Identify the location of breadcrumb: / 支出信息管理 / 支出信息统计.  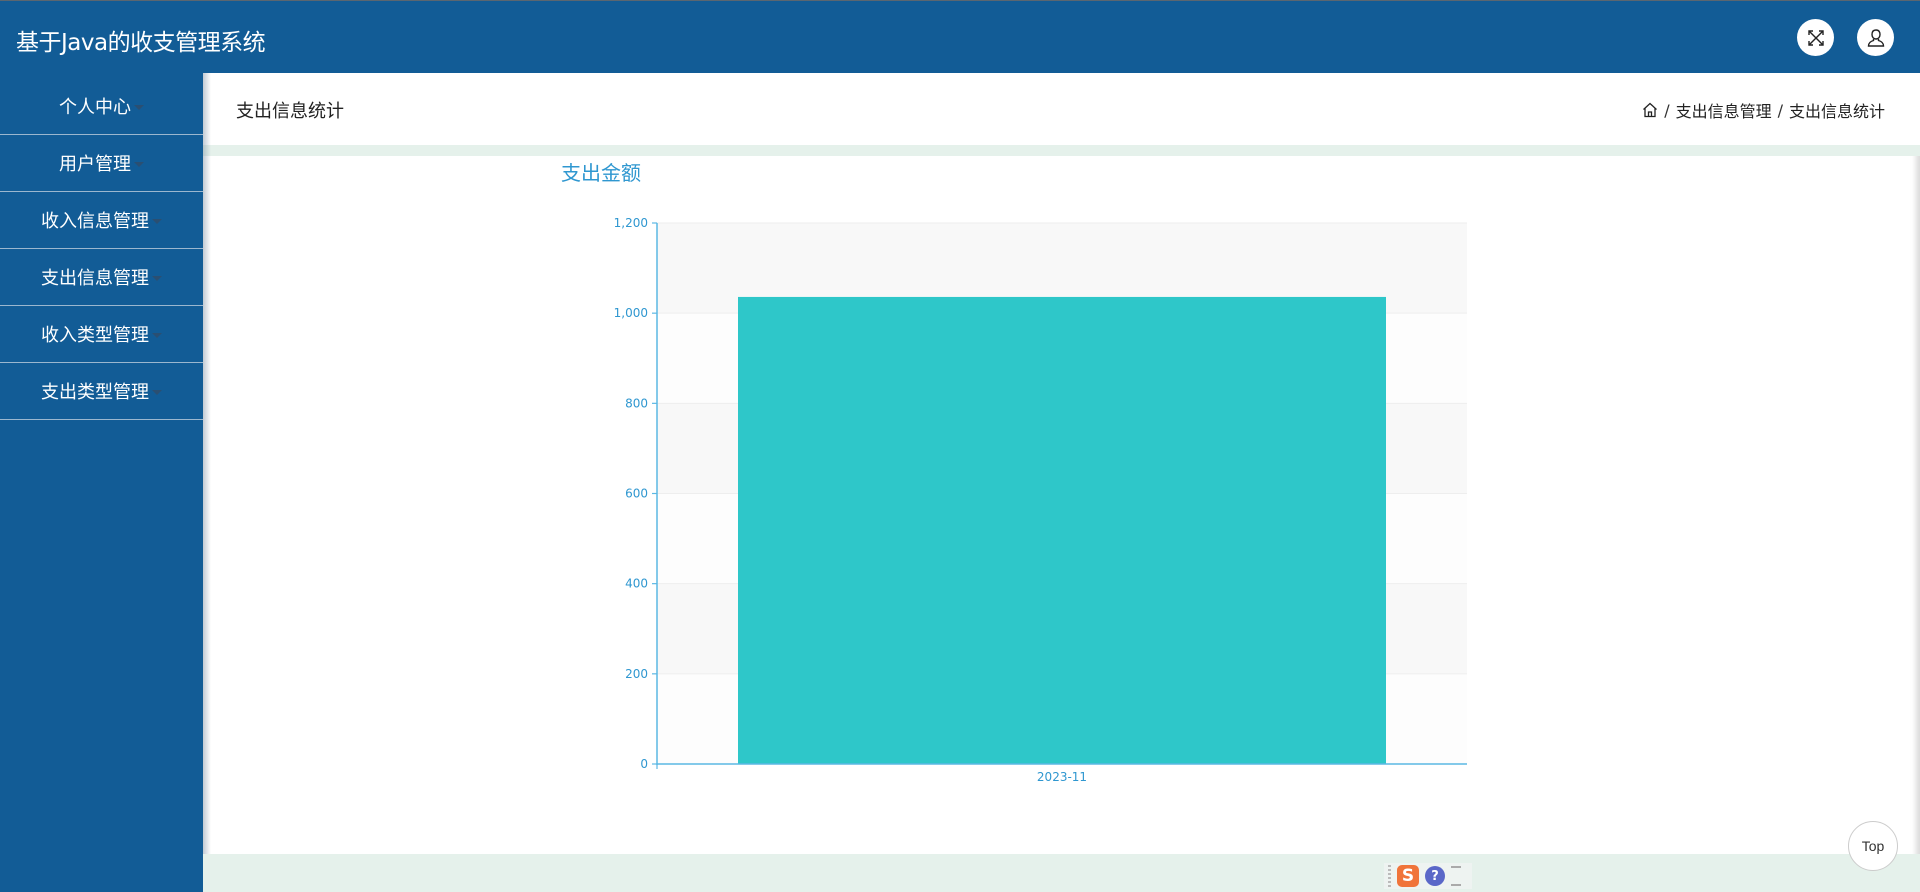
(1763, 110).